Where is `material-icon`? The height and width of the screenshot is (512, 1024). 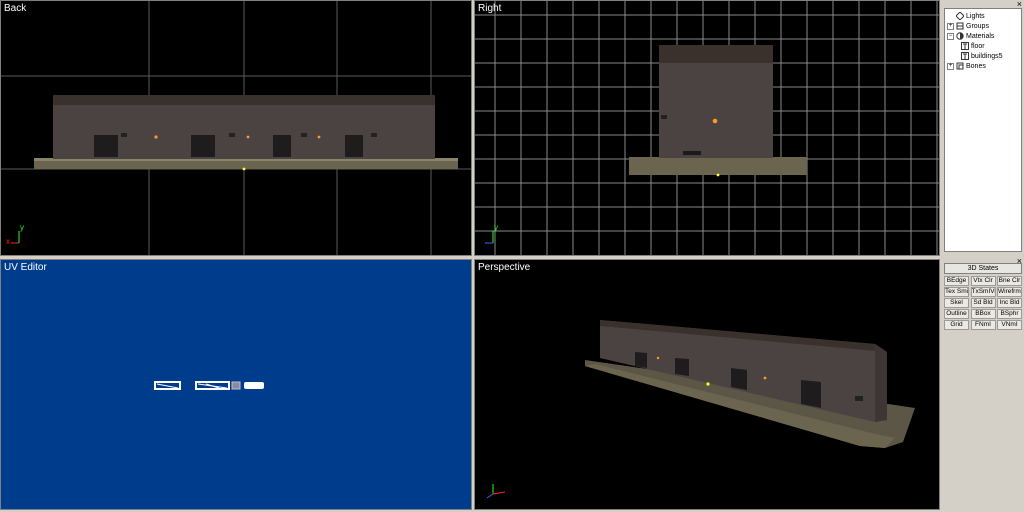 material-icon is located at coordinates (960, 36).